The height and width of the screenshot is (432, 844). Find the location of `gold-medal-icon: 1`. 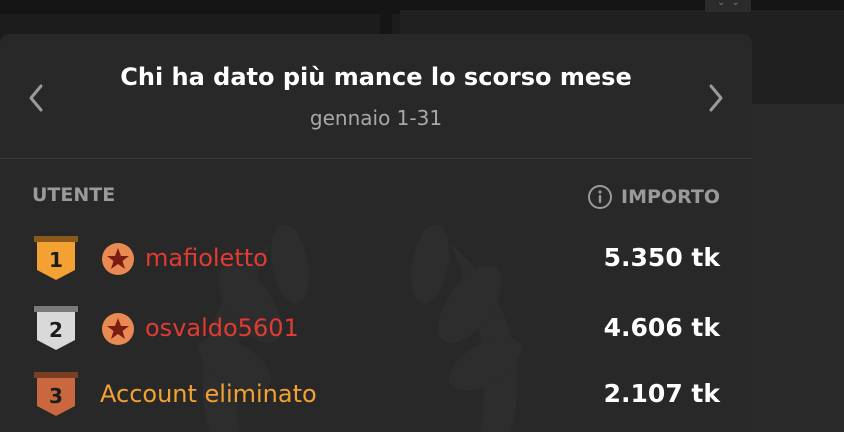

gold-medal-icon: 1 is located at coordinates (56, 258).